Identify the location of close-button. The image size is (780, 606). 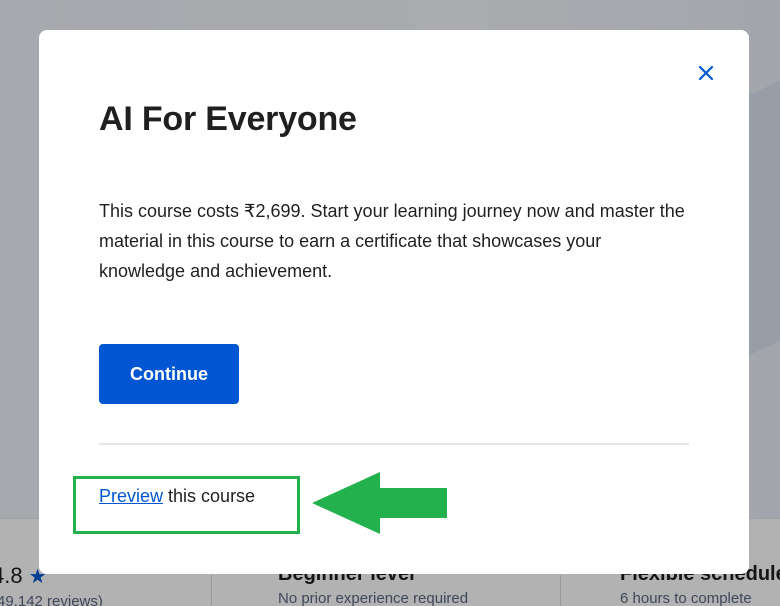
(706, 73).